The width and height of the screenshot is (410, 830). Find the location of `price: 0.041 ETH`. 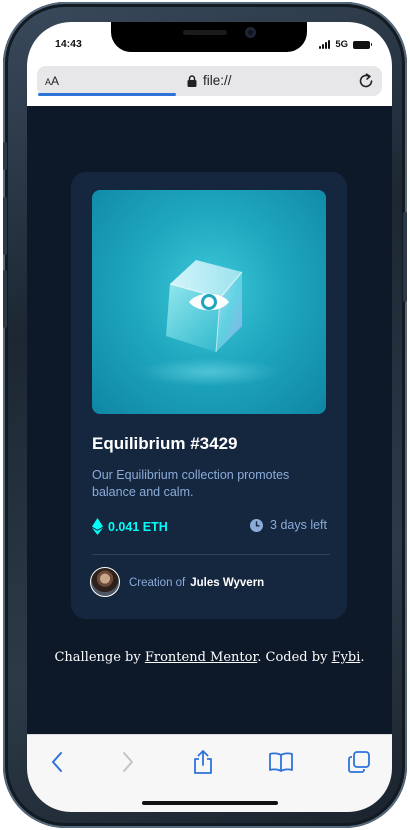

price: 0.041 ETH is located at coordinates (130, 526).